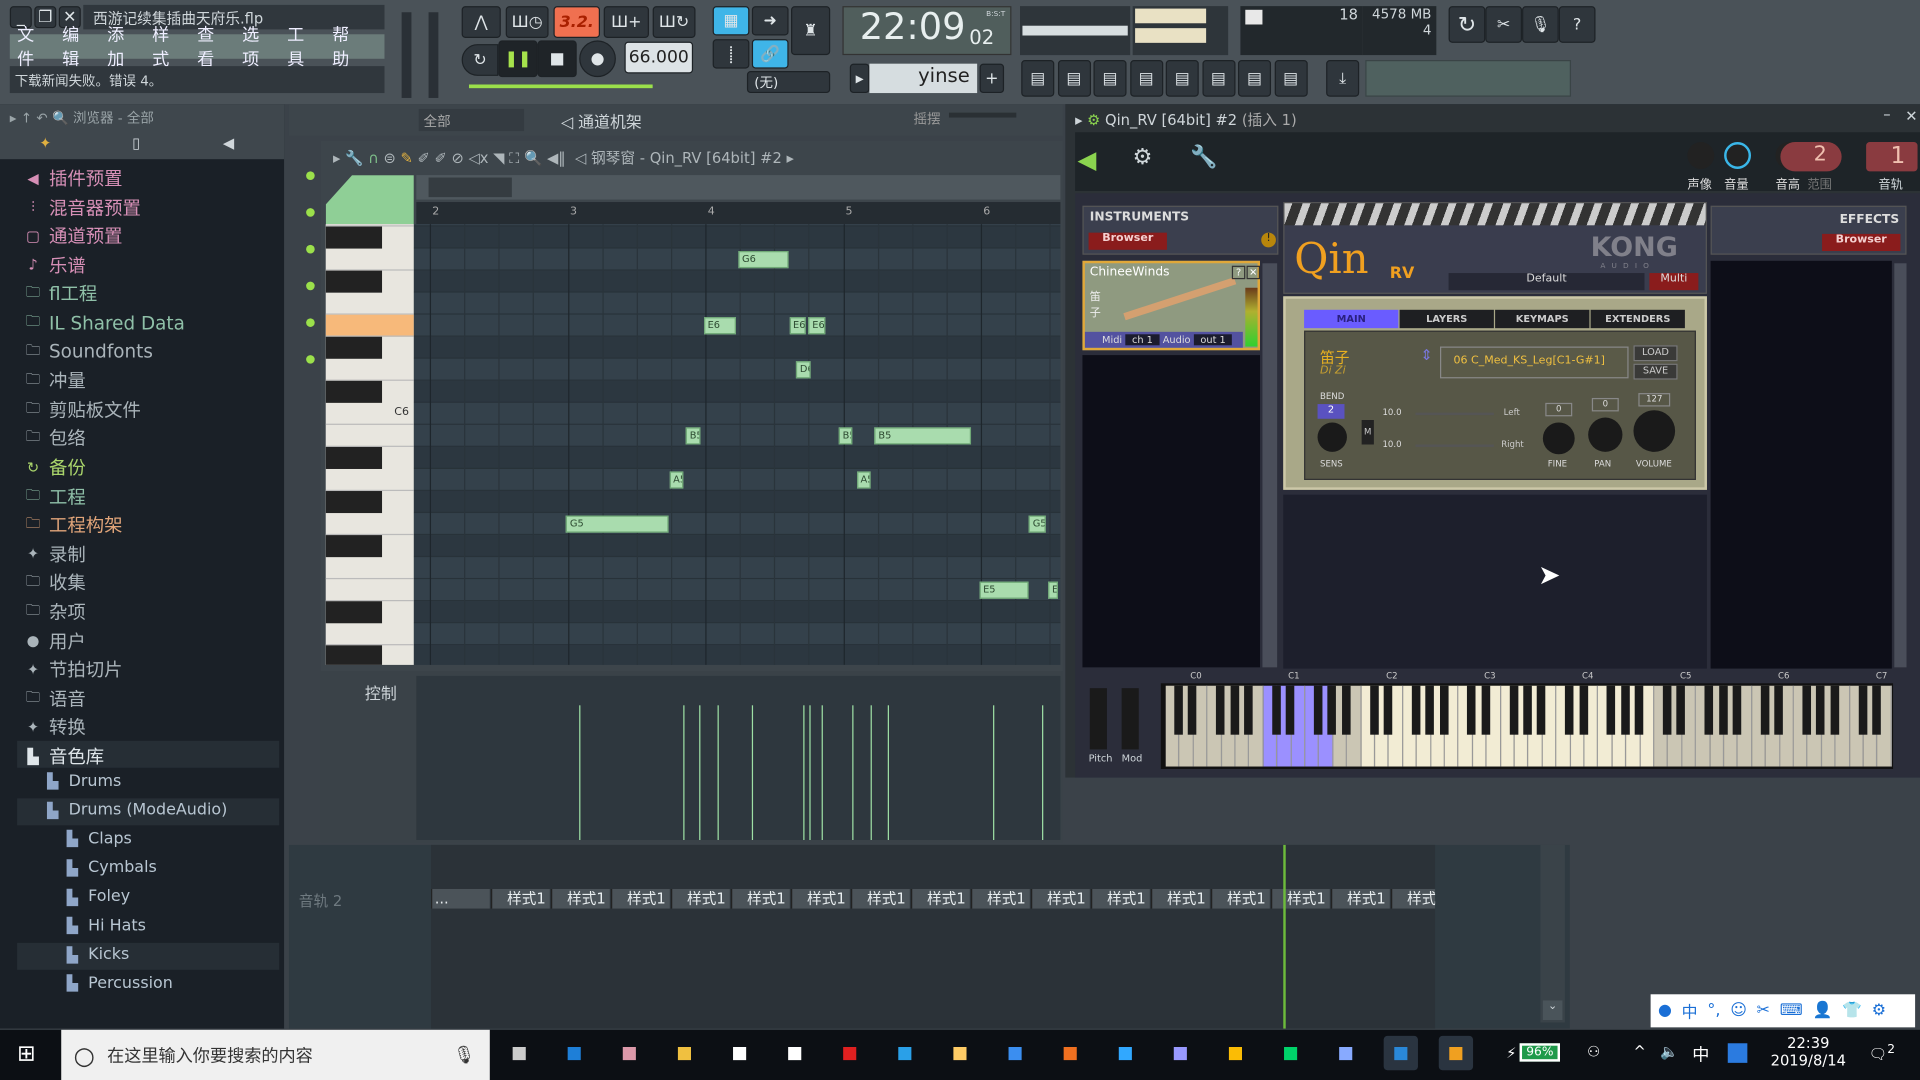  What do you see at coordinates (1180, 1053) in the screenshot?
I see `premiere-icon: ■` at bounding box center [1180, 1053].